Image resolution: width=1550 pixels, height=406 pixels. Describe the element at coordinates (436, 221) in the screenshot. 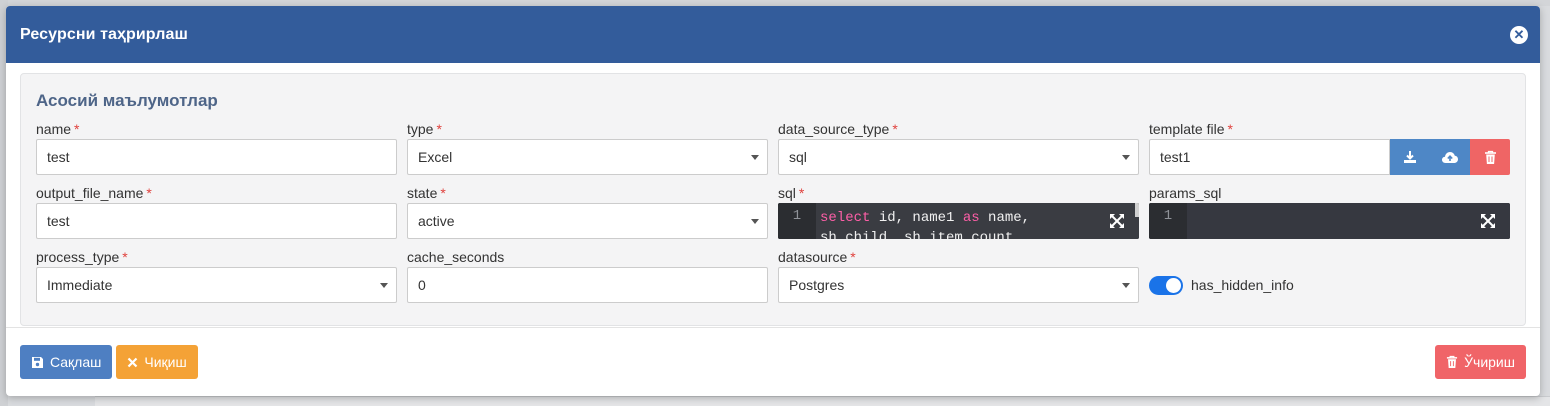

I see `state-select-value: active` at that location.